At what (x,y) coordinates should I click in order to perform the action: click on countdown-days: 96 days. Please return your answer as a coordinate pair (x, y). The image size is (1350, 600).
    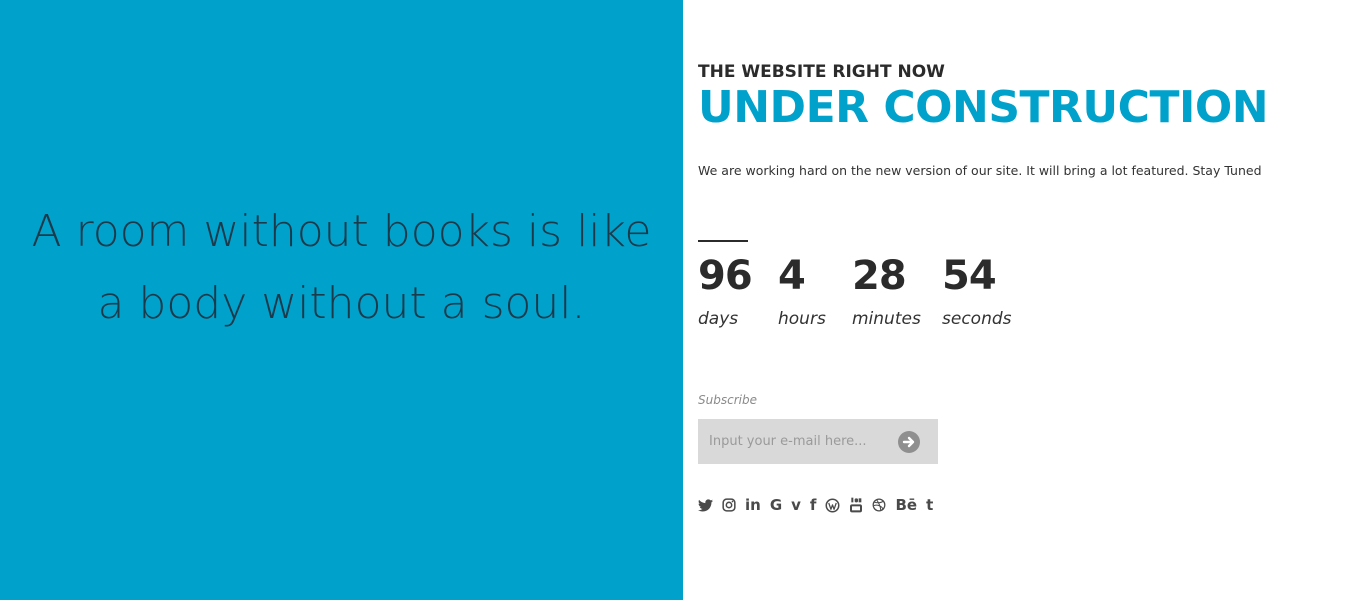
    Looking at the image, I should click on (725, 291).